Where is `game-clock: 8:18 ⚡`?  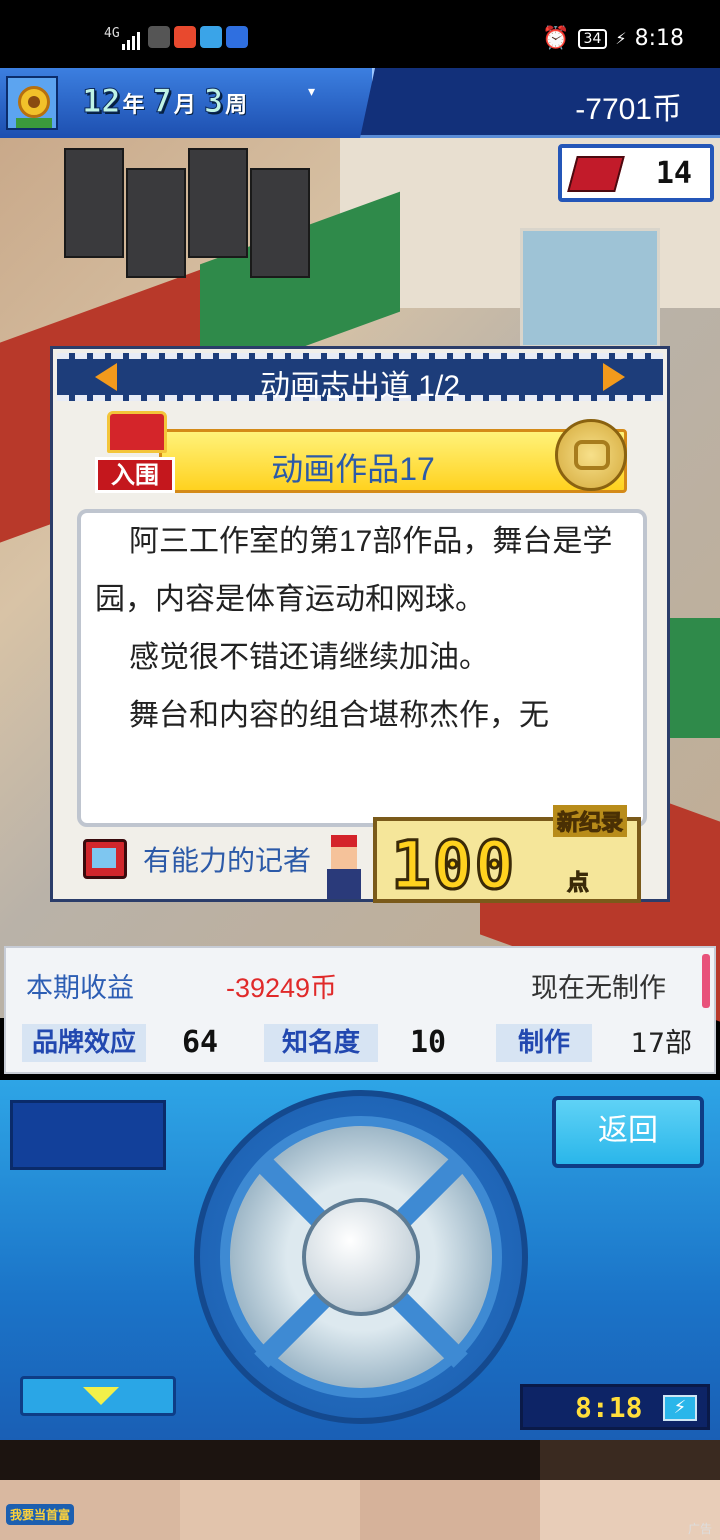 game-clock: 8:18 ⚡ is located at coordinates (615, 1407).